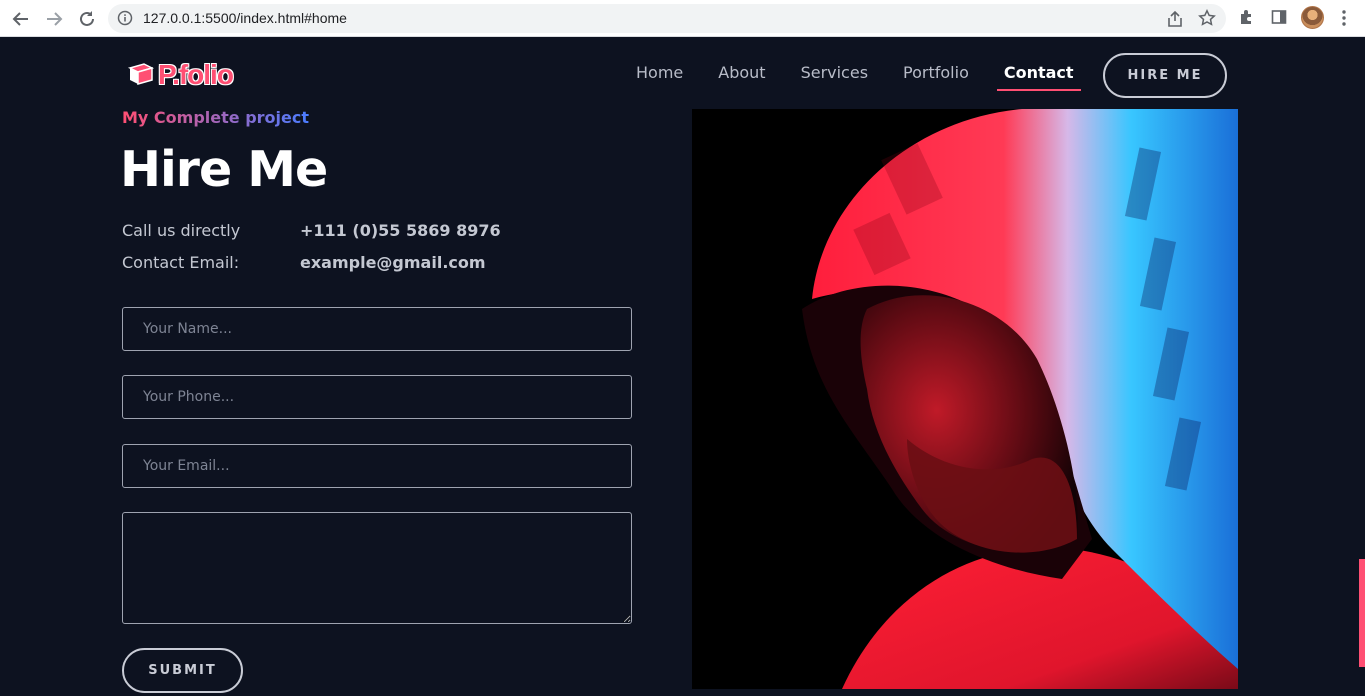 Image resolution: width=1365 pixels, height=696 pixels. Describe the element at coordinates (377, 568) in the screenshot. I see `message-field` at that location.